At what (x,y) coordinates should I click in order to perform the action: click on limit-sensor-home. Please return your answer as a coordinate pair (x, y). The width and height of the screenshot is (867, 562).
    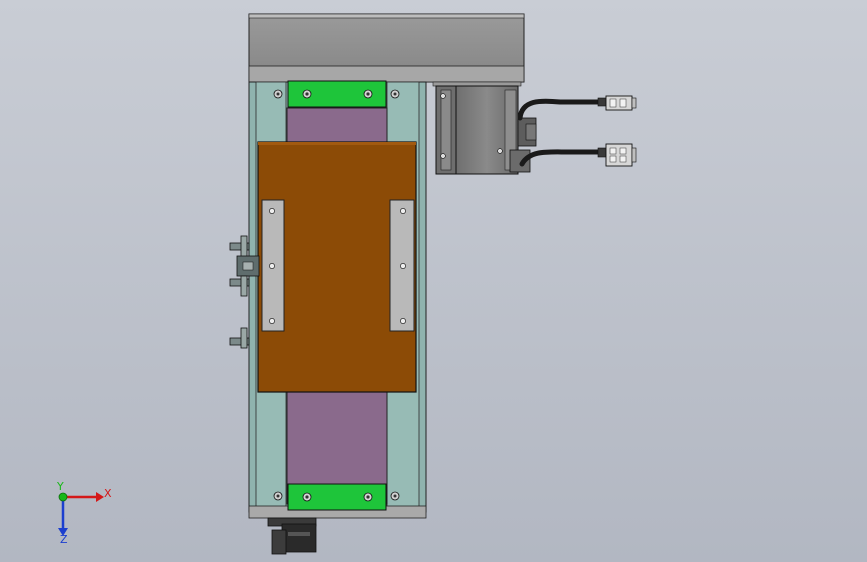
    Looking at the image, I should click on (248, 266).